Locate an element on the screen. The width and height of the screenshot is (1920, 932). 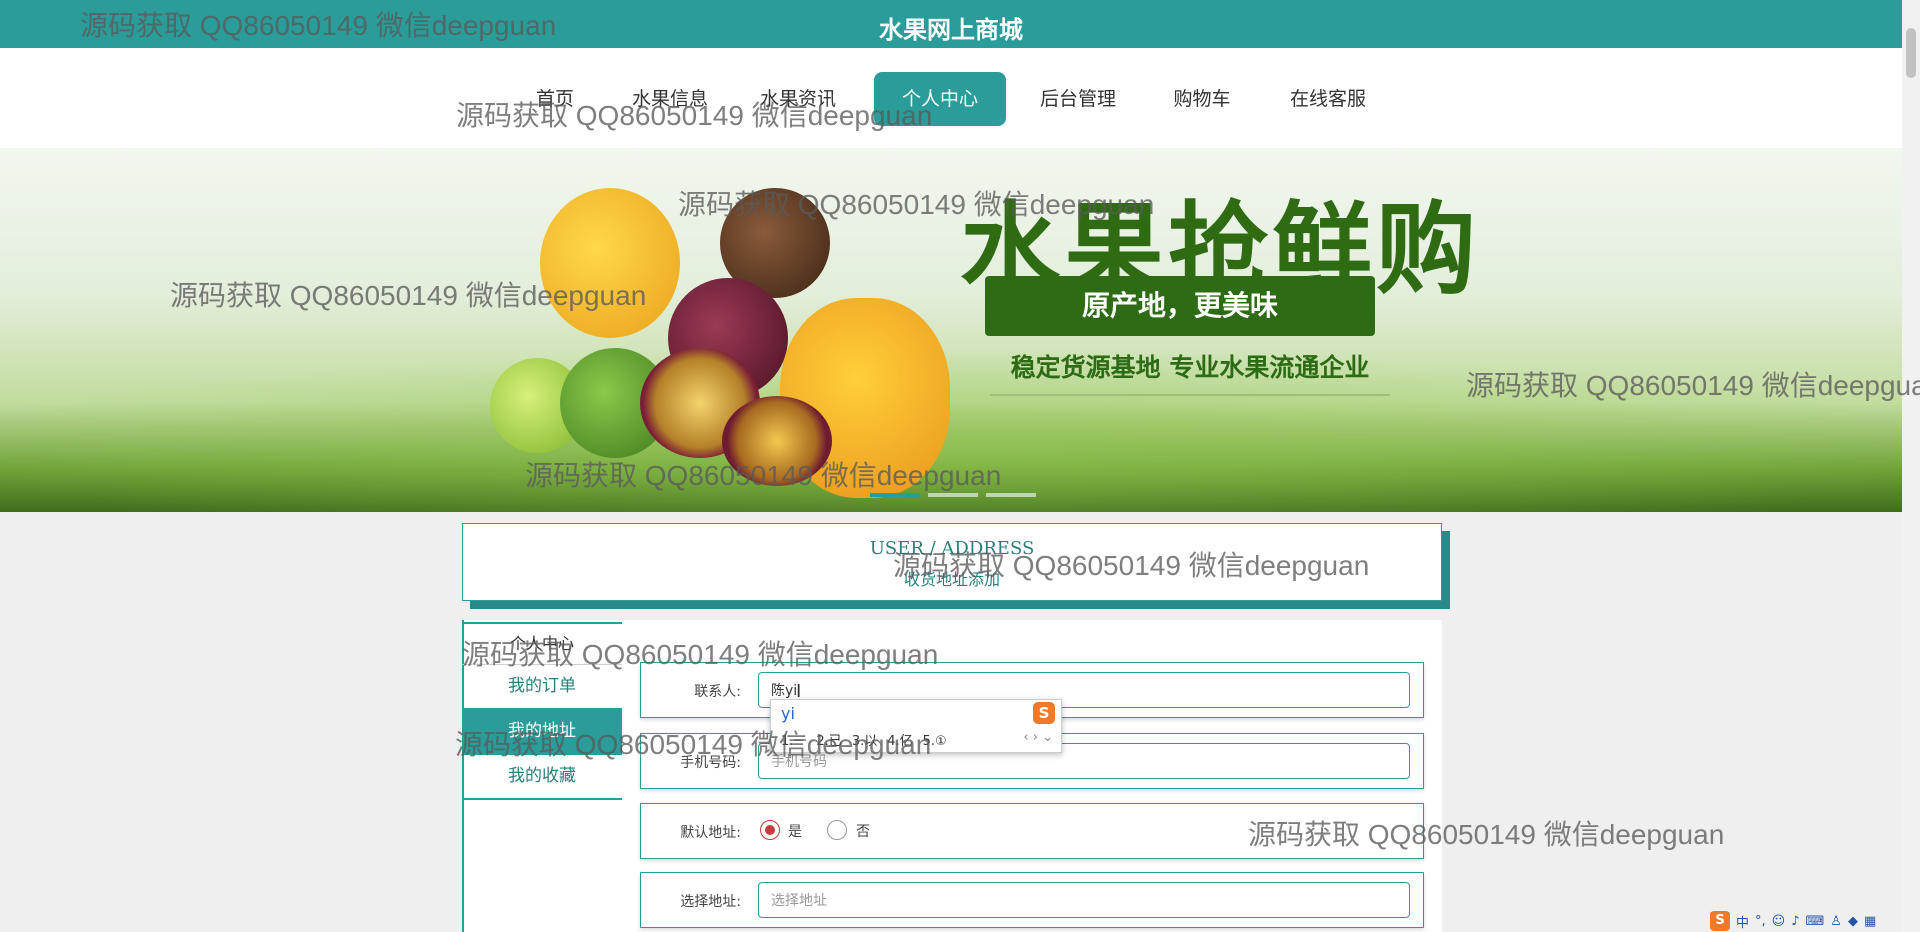
passion-fruit-half2-image is located at coordinates (777, 441).